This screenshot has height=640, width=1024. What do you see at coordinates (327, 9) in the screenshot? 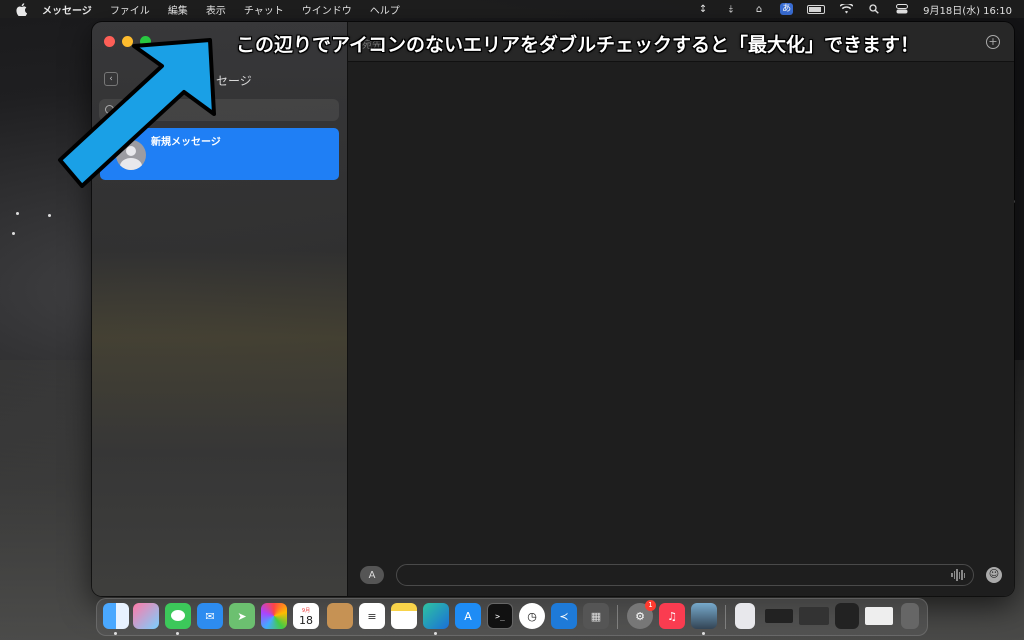
I see `menu-window: ウインドウ` at bounding box center [327, 9].